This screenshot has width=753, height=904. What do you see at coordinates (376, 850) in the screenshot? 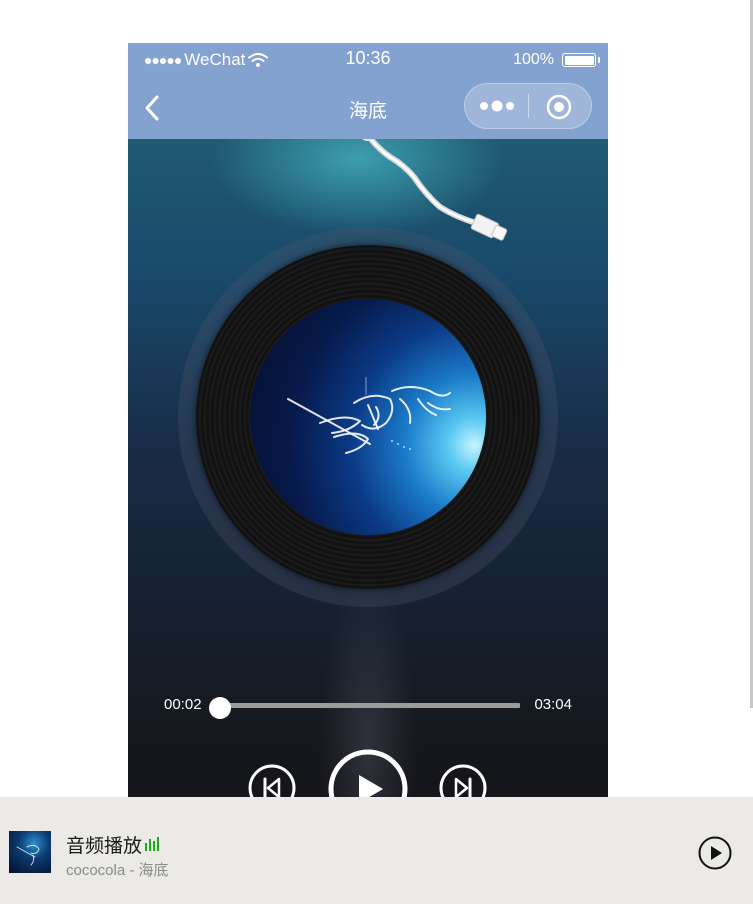
I see `mini-player: 音频播放 cococola - 海底` at bounding box center [376, 850].